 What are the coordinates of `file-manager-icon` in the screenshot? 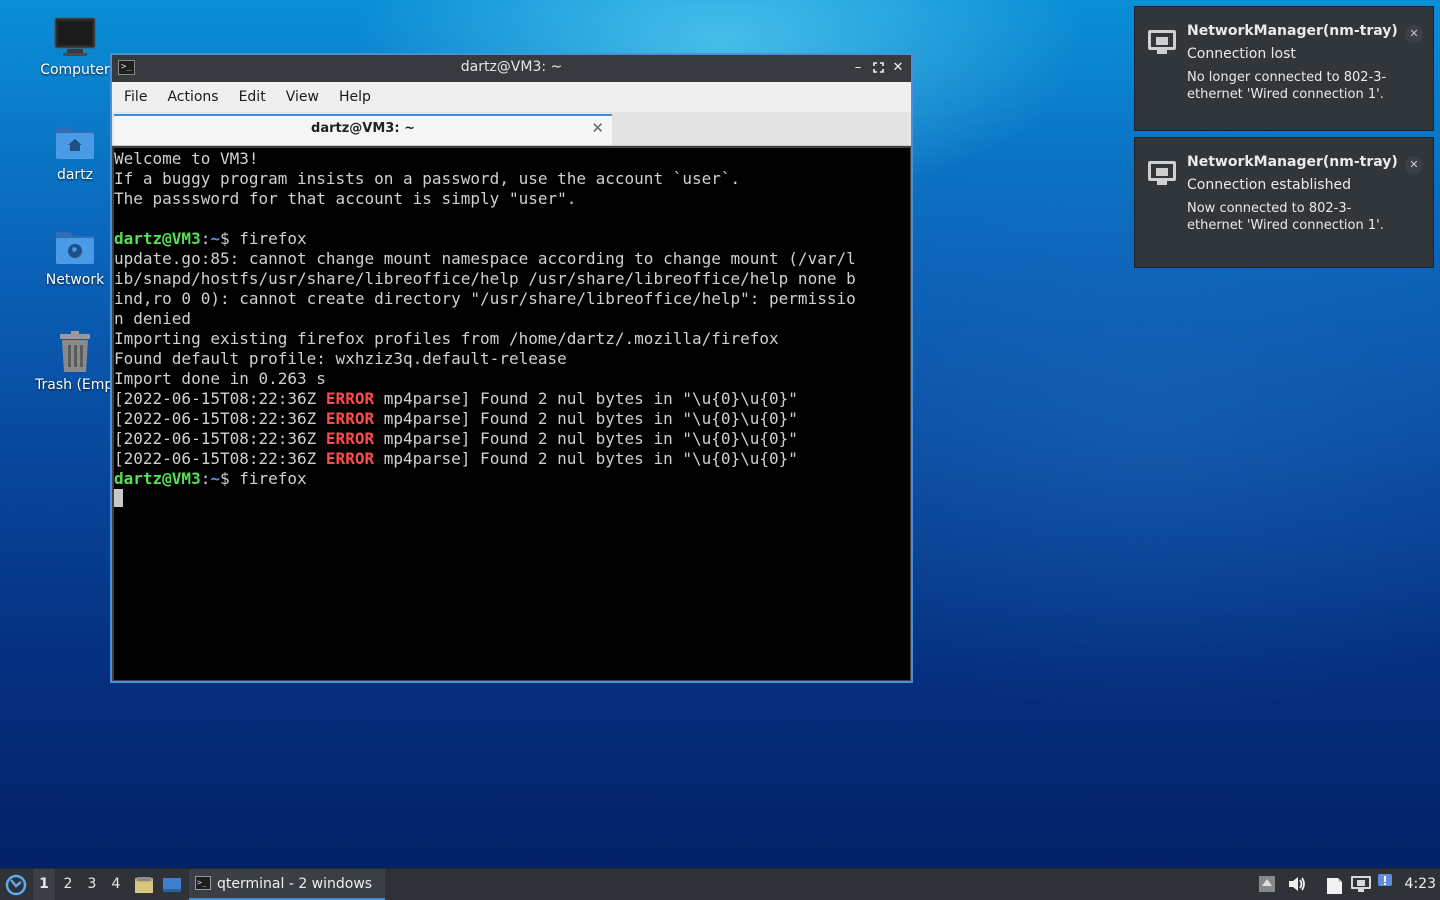 It's located at (144, 885).